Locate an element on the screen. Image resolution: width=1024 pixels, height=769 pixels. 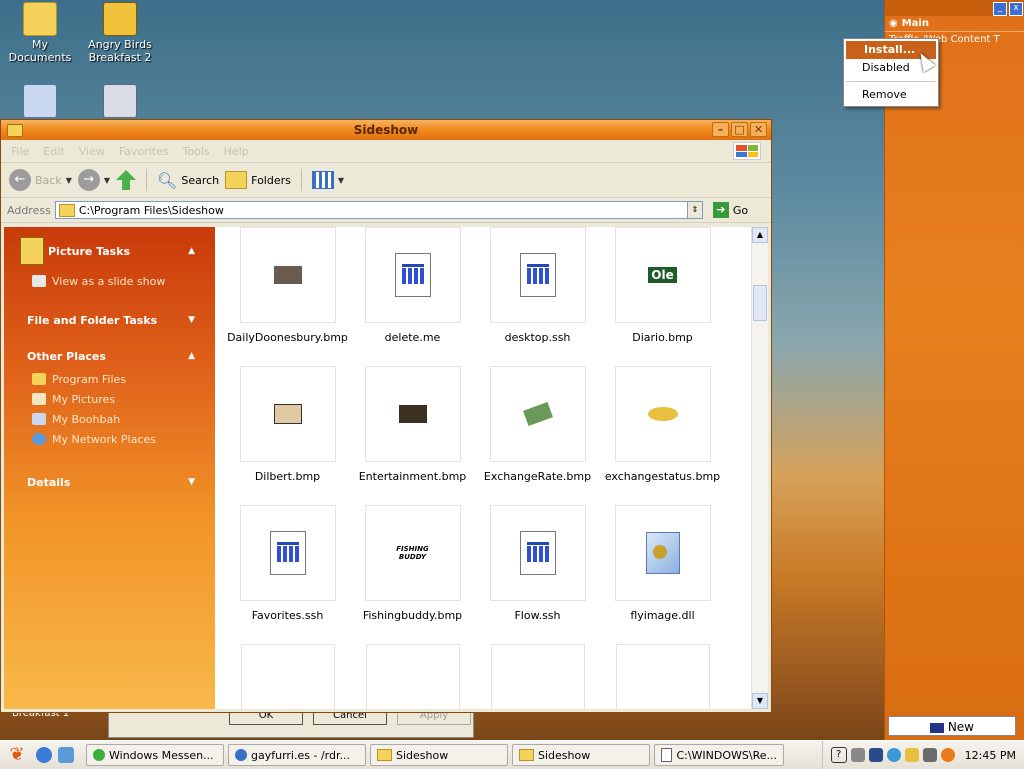
file-item: Entertainment.bmp is located at coordinates (412, 435).